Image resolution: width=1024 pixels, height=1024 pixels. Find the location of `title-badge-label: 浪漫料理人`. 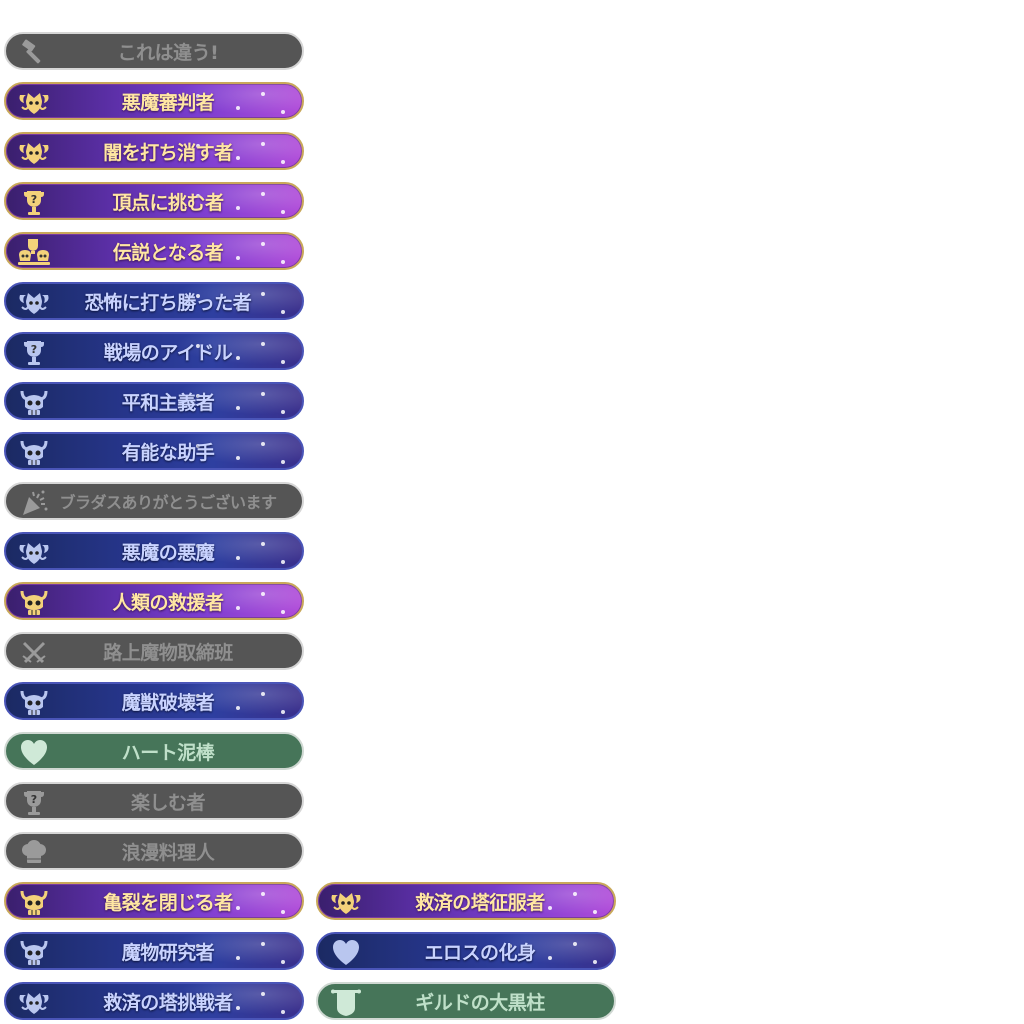

title-badge-label: 浪漫料理人 is located at coordinates (168, 852).